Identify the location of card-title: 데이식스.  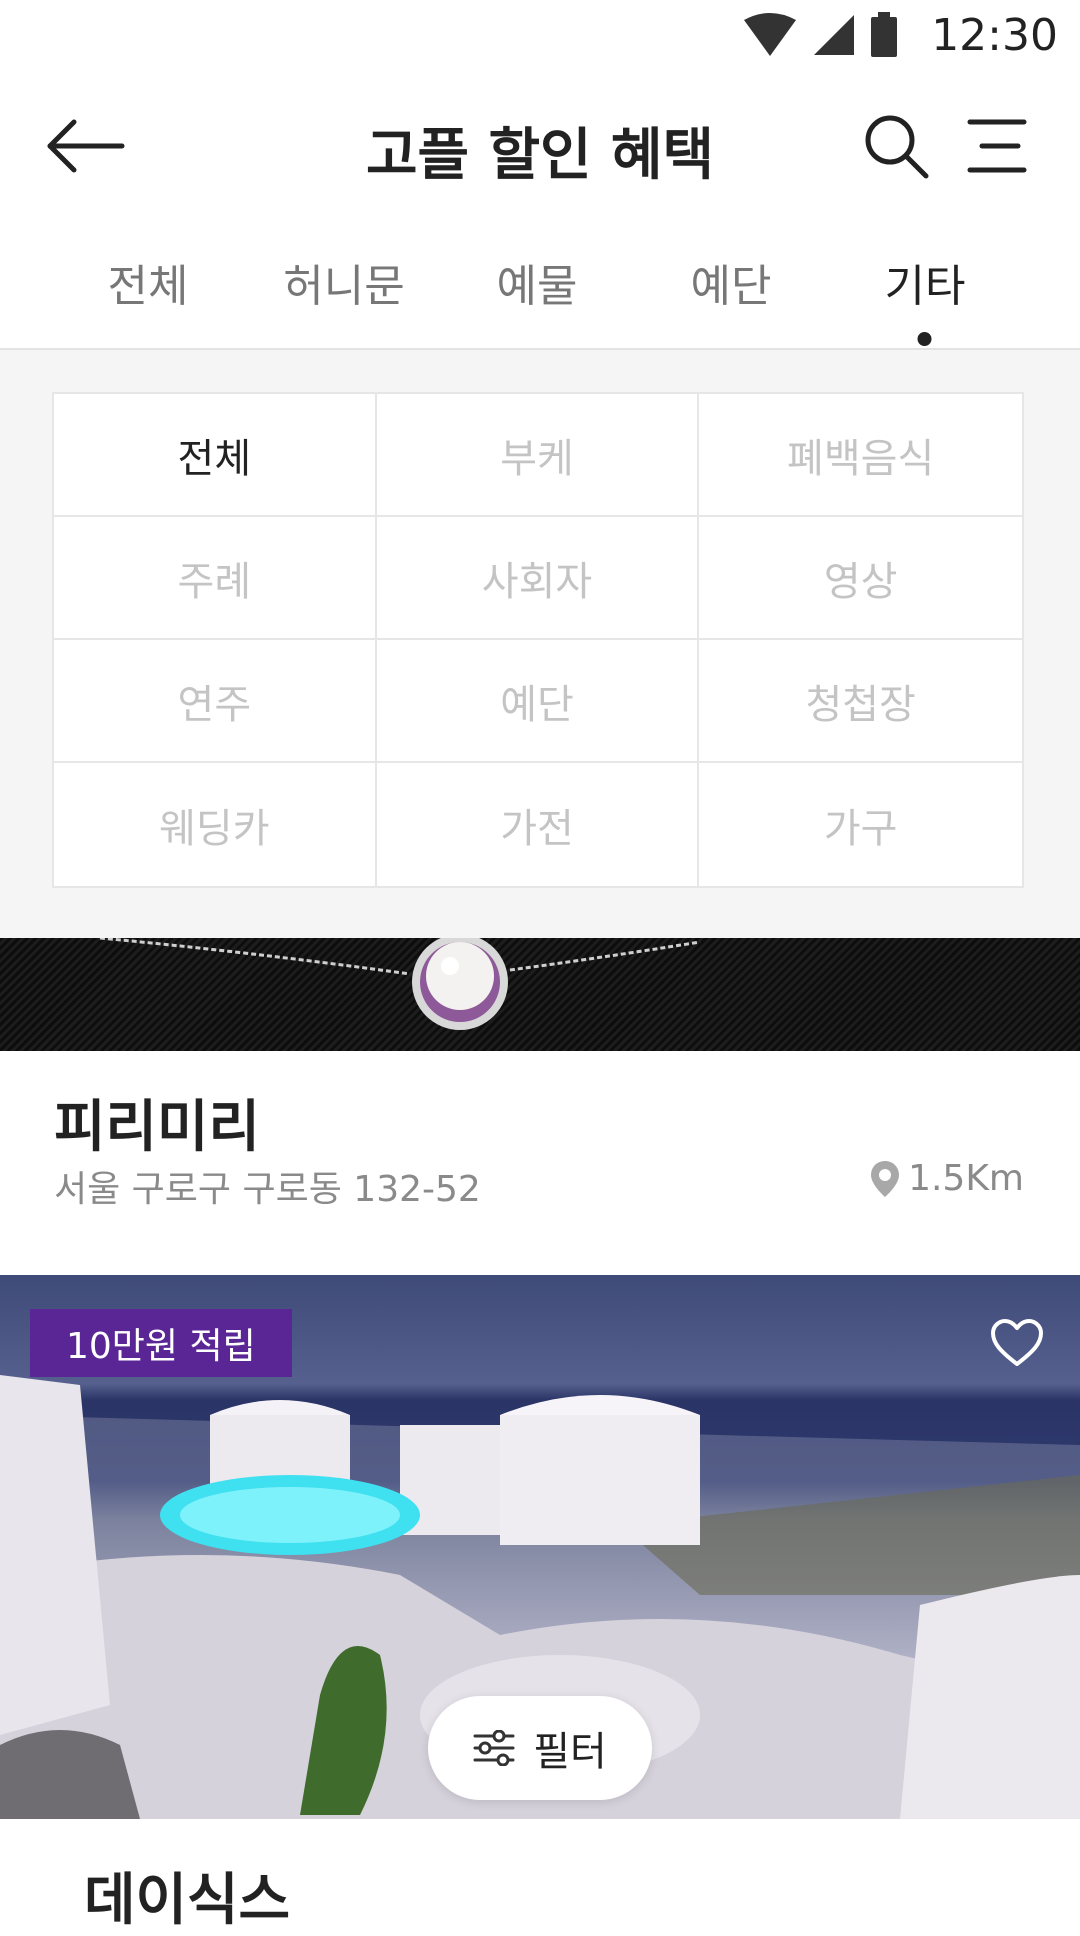
(187, 1895).